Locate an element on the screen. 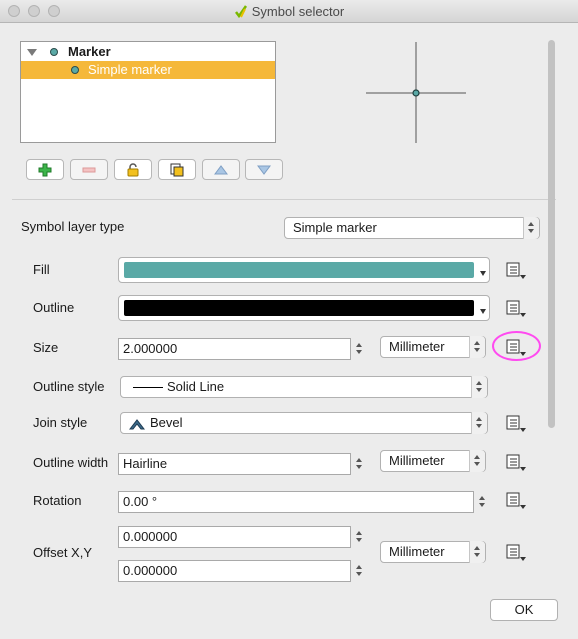 The height and width of the screenshot is (639, 578). move-down-button is located at coordinates (264, 169).